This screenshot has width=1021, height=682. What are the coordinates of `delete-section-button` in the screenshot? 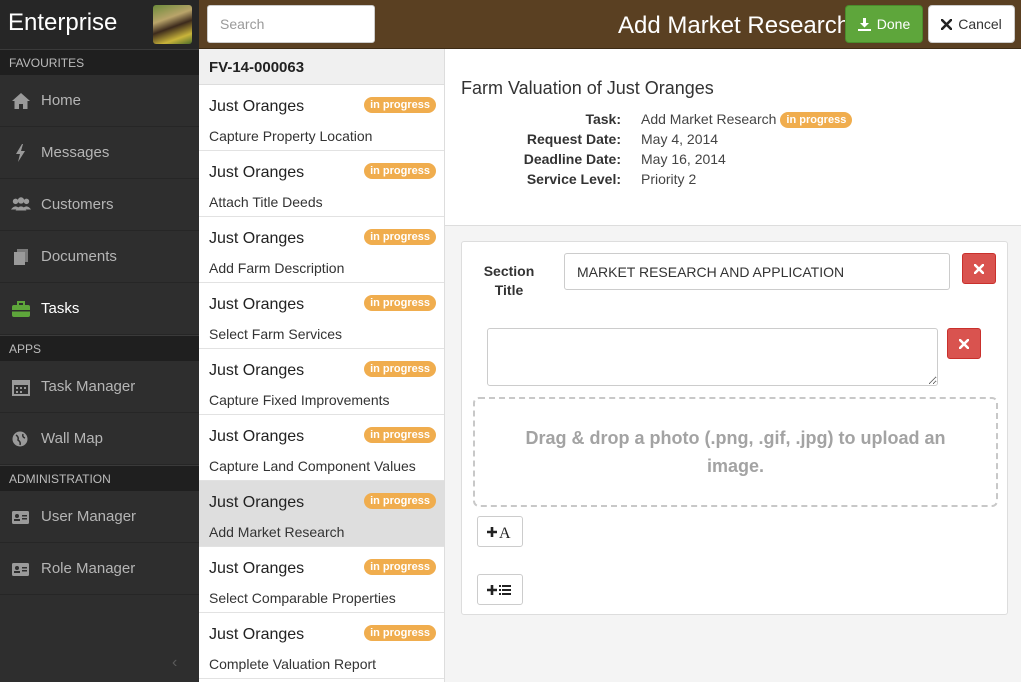 It's located at (979, 268).